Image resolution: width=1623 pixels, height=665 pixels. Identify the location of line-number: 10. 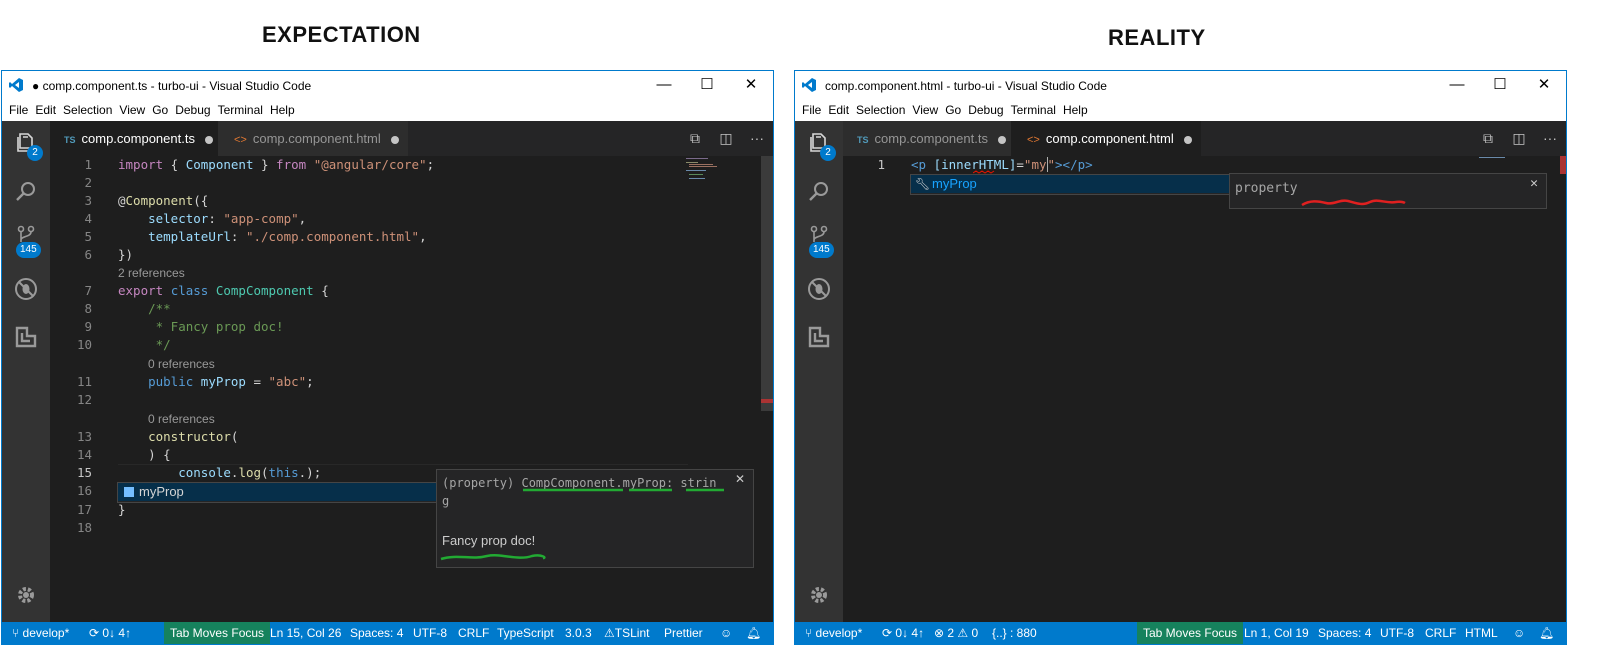
(84, 344).